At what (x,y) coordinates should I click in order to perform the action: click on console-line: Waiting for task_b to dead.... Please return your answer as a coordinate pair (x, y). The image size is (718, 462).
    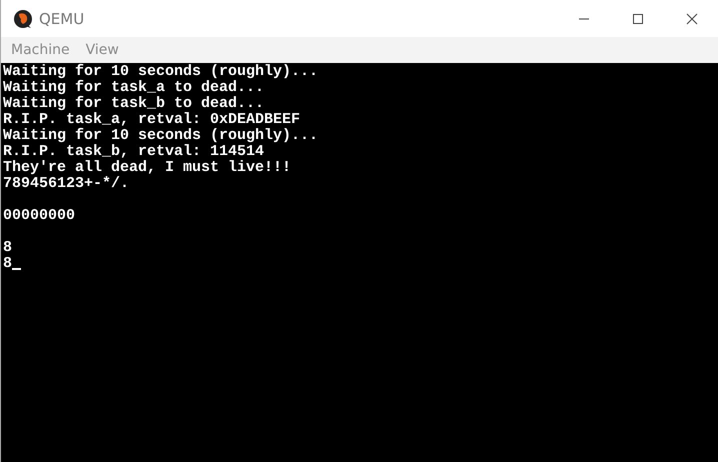
    Looking at the image, I should click on (133, 104).